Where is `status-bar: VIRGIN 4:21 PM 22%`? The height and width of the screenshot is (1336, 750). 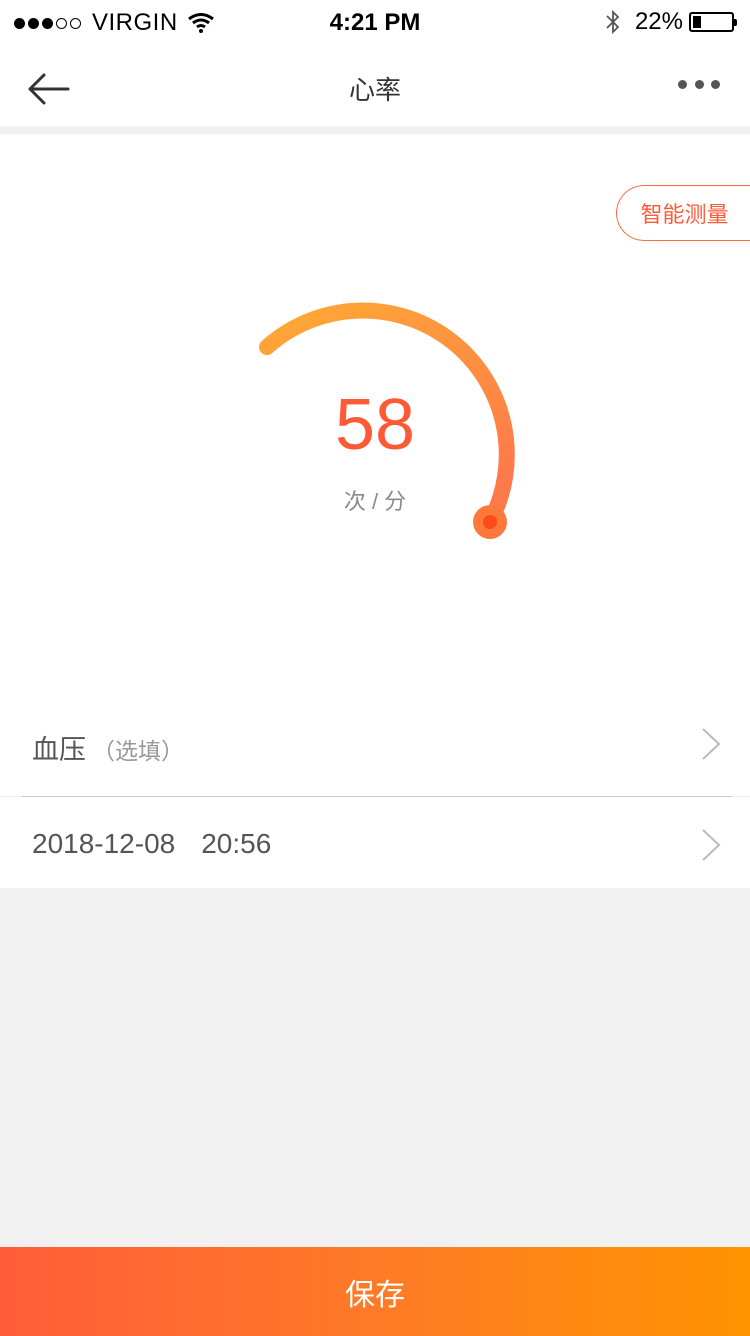 status-bar: VIRGIN 4:21 PM 22% is located at coordinates (375, 22).